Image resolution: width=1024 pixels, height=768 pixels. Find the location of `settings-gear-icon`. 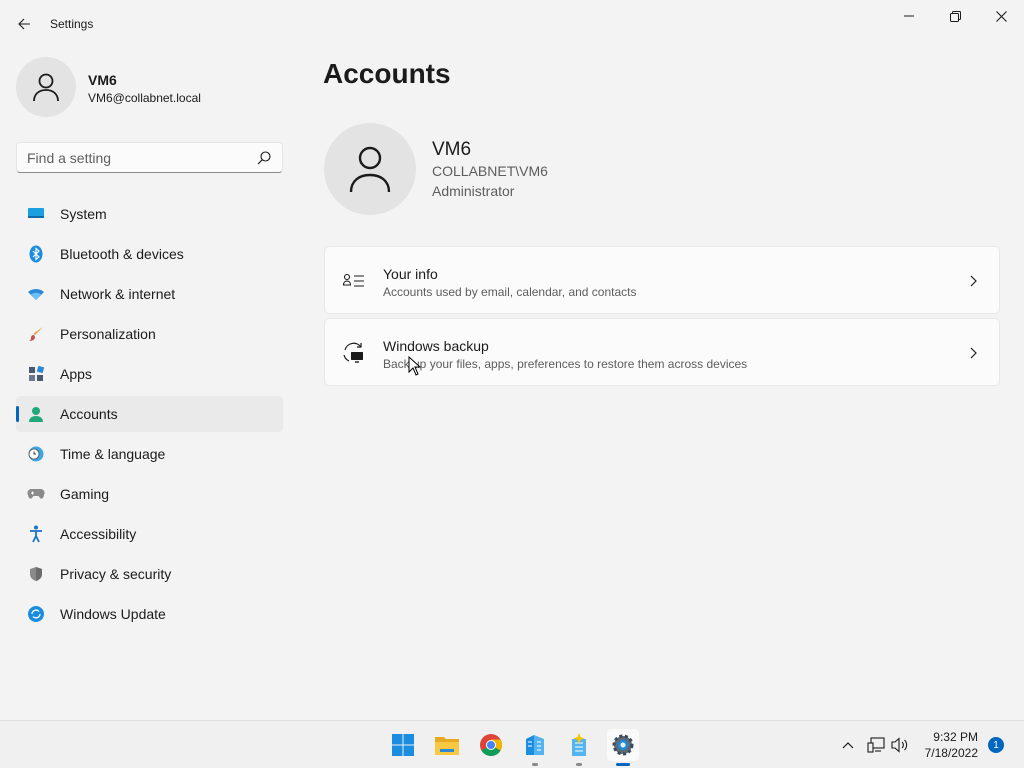

settings-gear-icon is located at coordinates (623, 745).